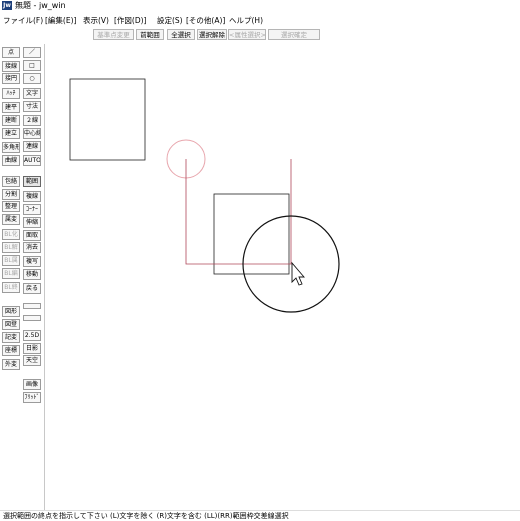  I want to click on tool-continuous-line: 連線, so click(32, 146).